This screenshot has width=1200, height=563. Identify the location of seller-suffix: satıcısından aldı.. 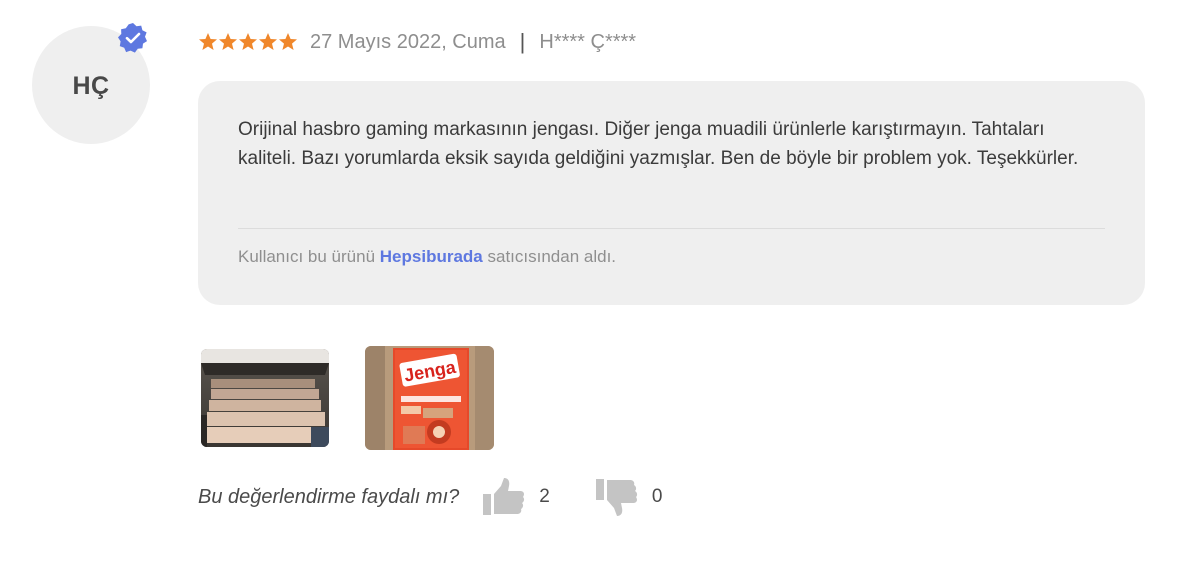
(552, 256).